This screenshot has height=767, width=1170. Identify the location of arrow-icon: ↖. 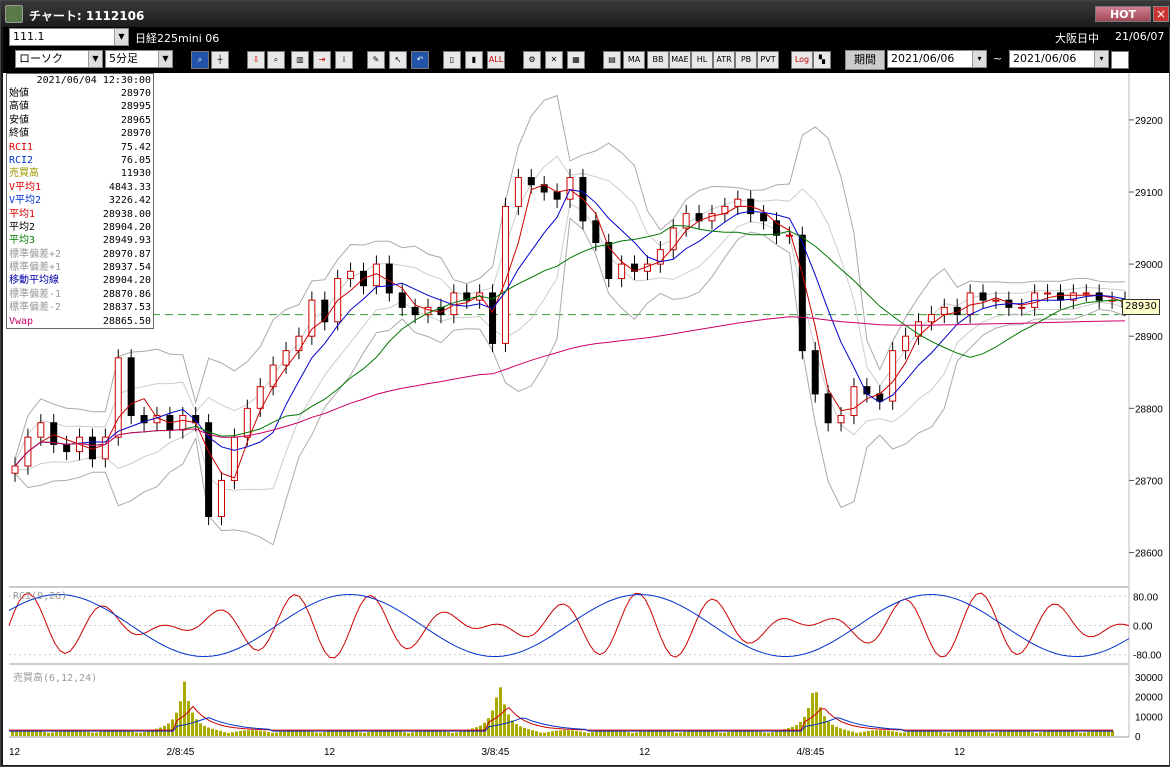
(398, 60).